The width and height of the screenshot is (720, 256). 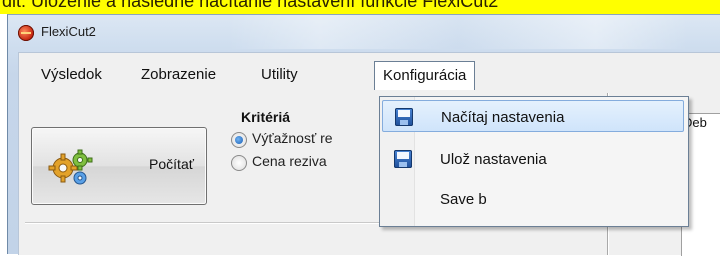 What do you see at coordinates (533, 199) in the screenshot?
I see `menu-item-save-b: Save b` at bounding box center [533, 199].